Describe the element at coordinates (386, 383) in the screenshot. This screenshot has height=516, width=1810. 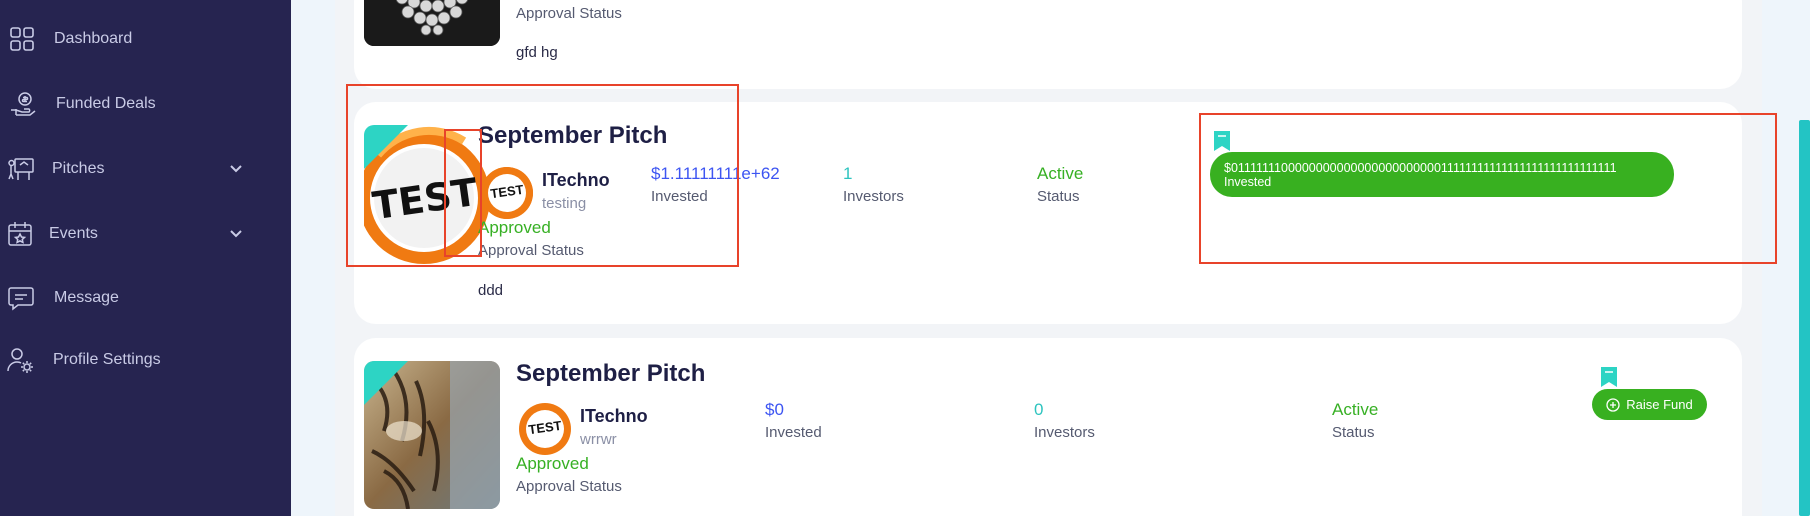
I see `corner-ribbon` at that location.